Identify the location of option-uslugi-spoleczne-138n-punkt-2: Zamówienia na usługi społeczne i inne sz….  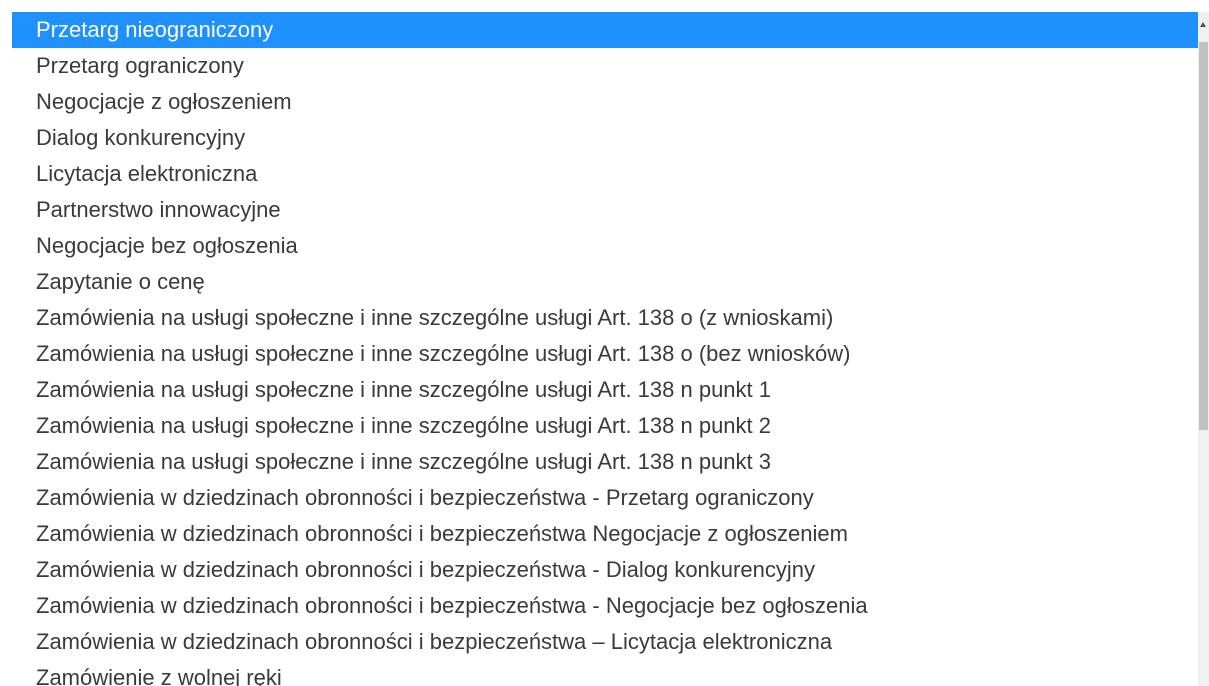
(605, 426).